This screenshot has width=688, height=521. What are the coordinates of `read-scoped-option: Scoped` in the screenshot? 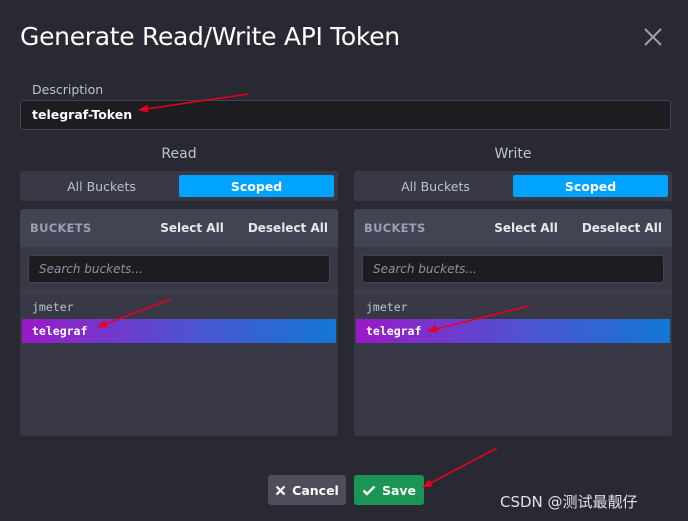 It's located at (256, 186).